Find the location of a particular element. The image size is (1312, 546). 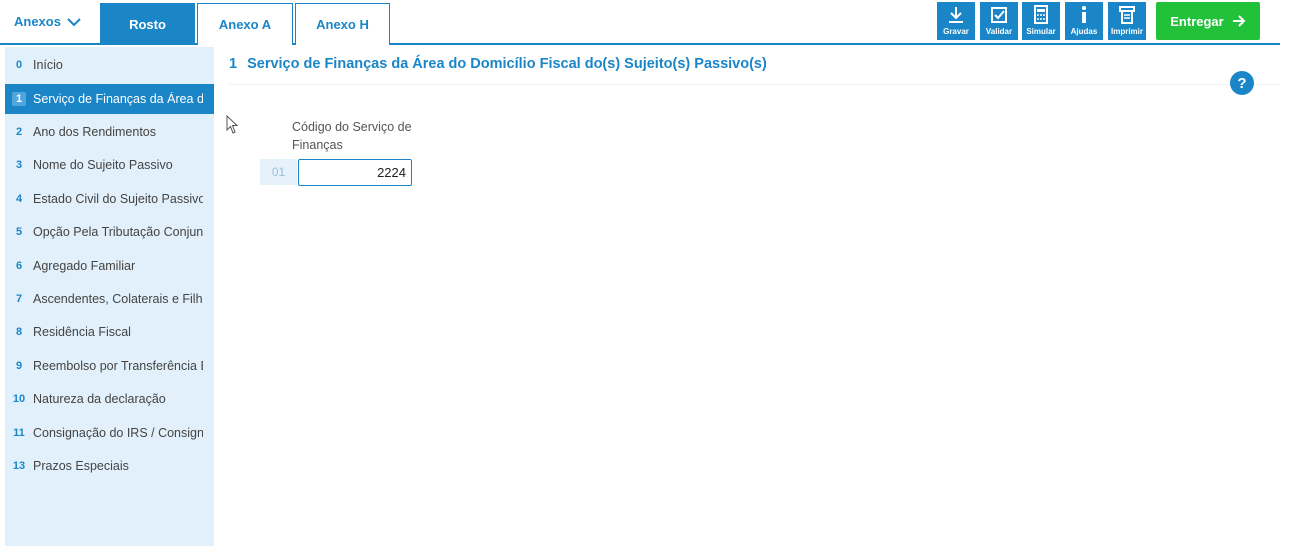

sidebar-item-estado-civil: 4 Estado Civil do Sujeito Passivo is located at coordinates (109, 199).